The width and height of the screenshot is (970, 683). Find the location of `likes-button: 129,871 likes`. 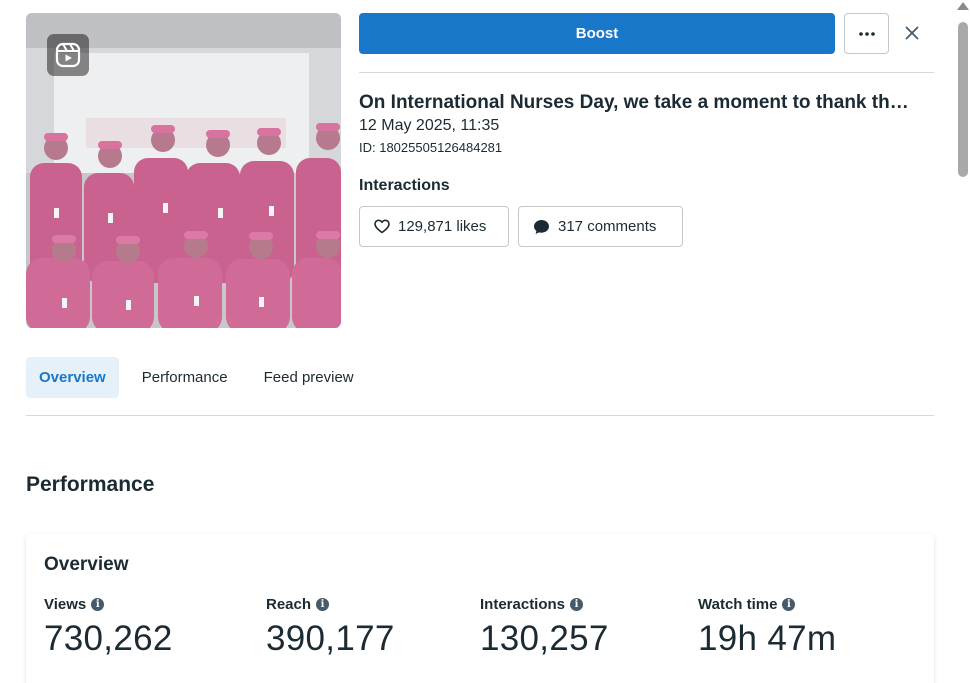

likes-button: 129,871 likes is located at coordinates (434, 226).